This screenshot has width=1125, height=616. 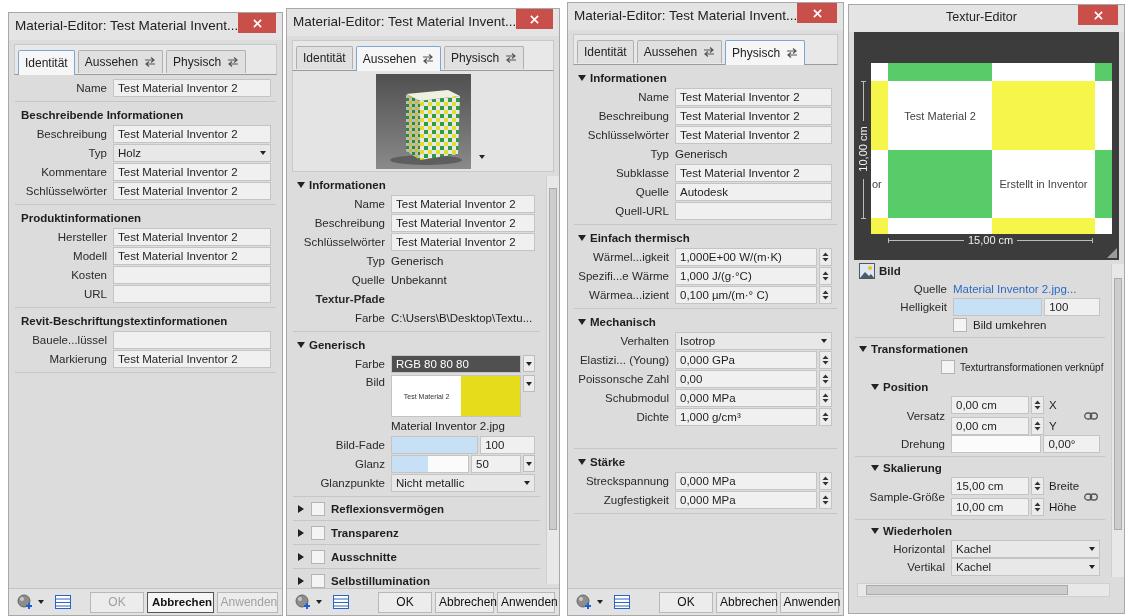 What do you see at coordinates (482, 157) in the screenshot?
I see `caret-icon` at bounding box center [482, 157].